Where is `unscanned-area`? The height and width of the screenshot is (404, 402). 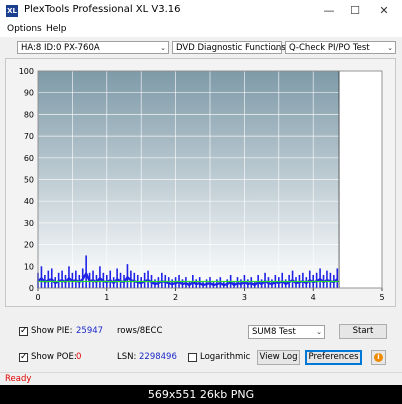 unscanned-area is located at coordinates (360, 179).